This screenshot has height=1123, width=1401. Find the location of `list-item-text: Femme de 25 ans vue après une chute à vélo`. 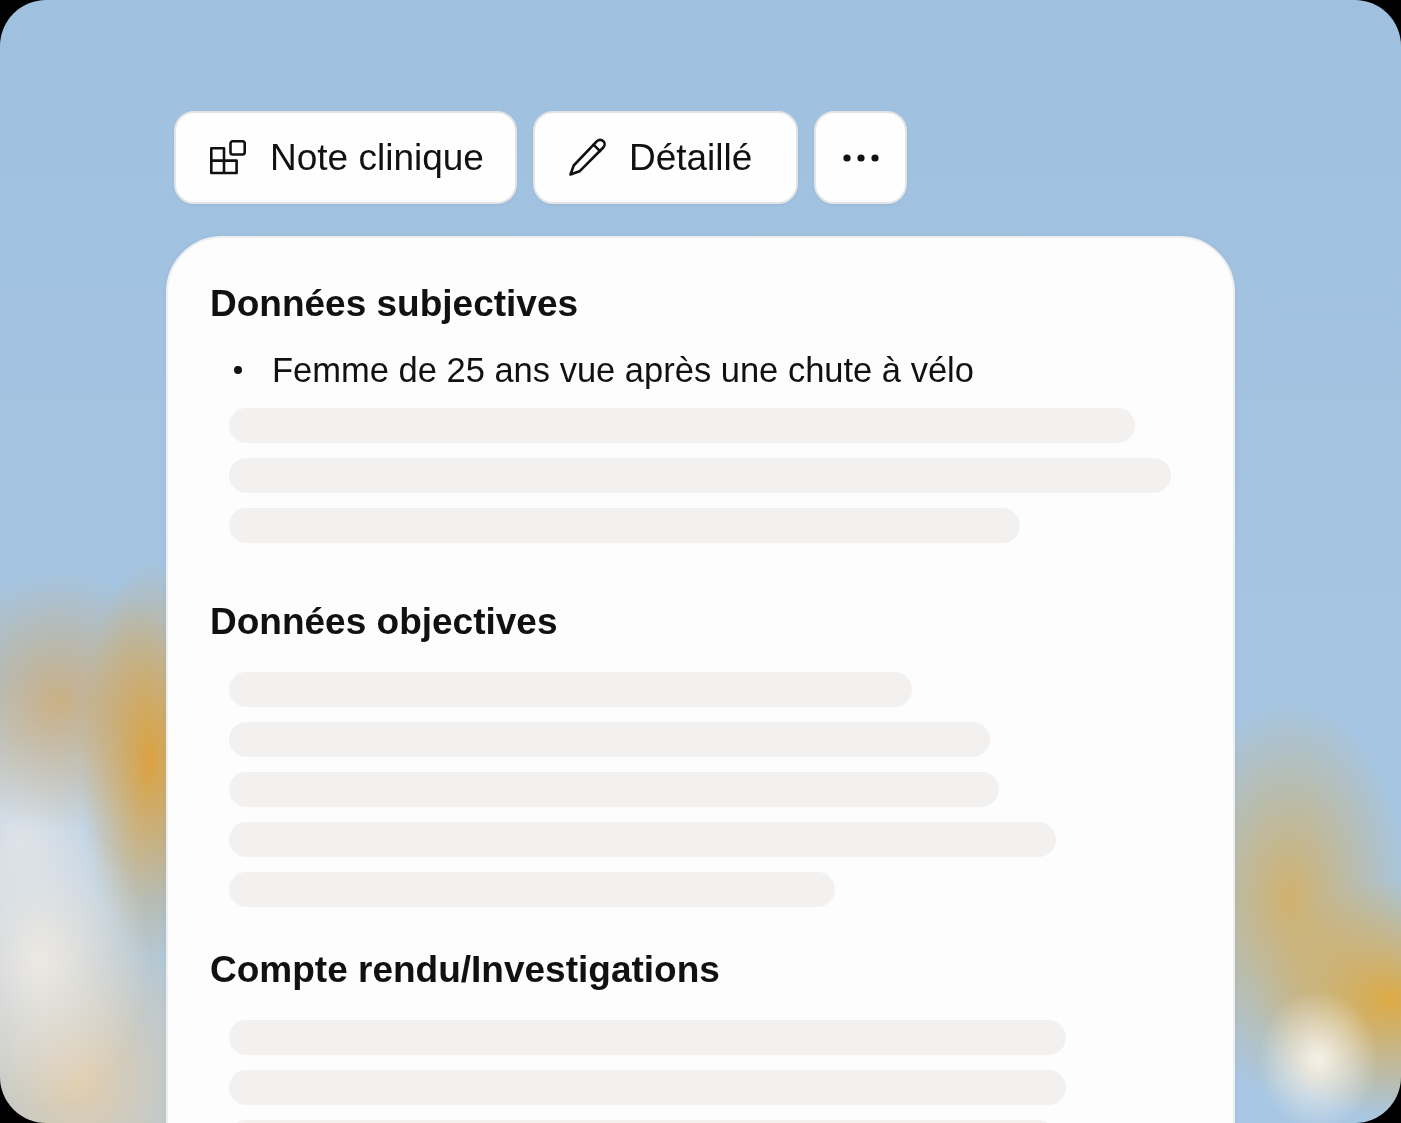

list-item-text: Femme de 25 ans vue après une chute à vélo is located at coordinates (623, 370).